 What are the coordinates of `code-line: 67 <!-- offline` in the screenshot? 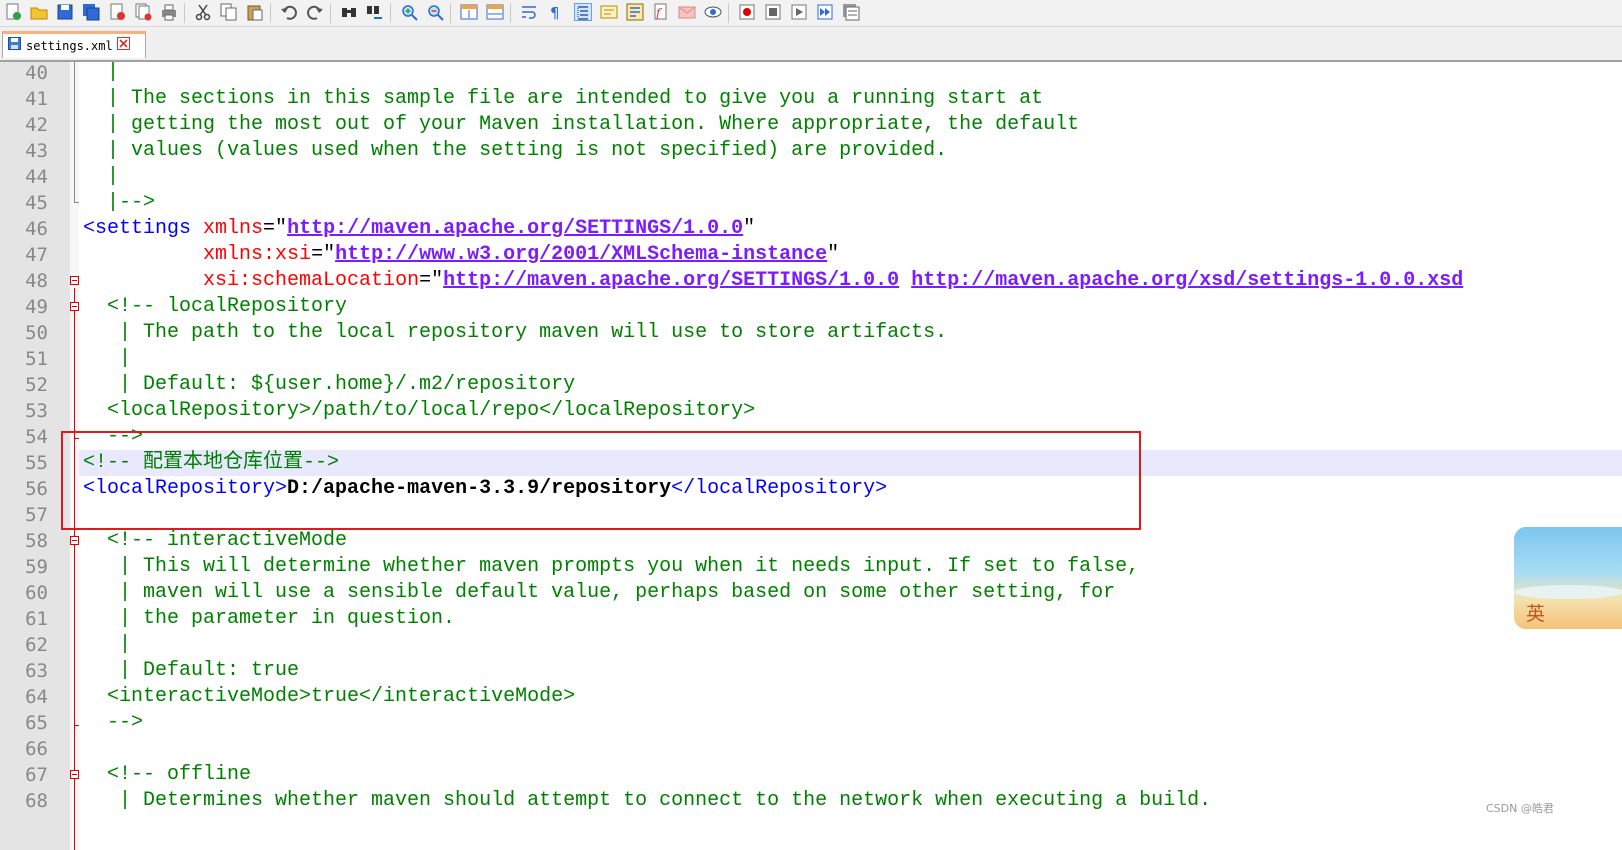 It's located at (811, 775).